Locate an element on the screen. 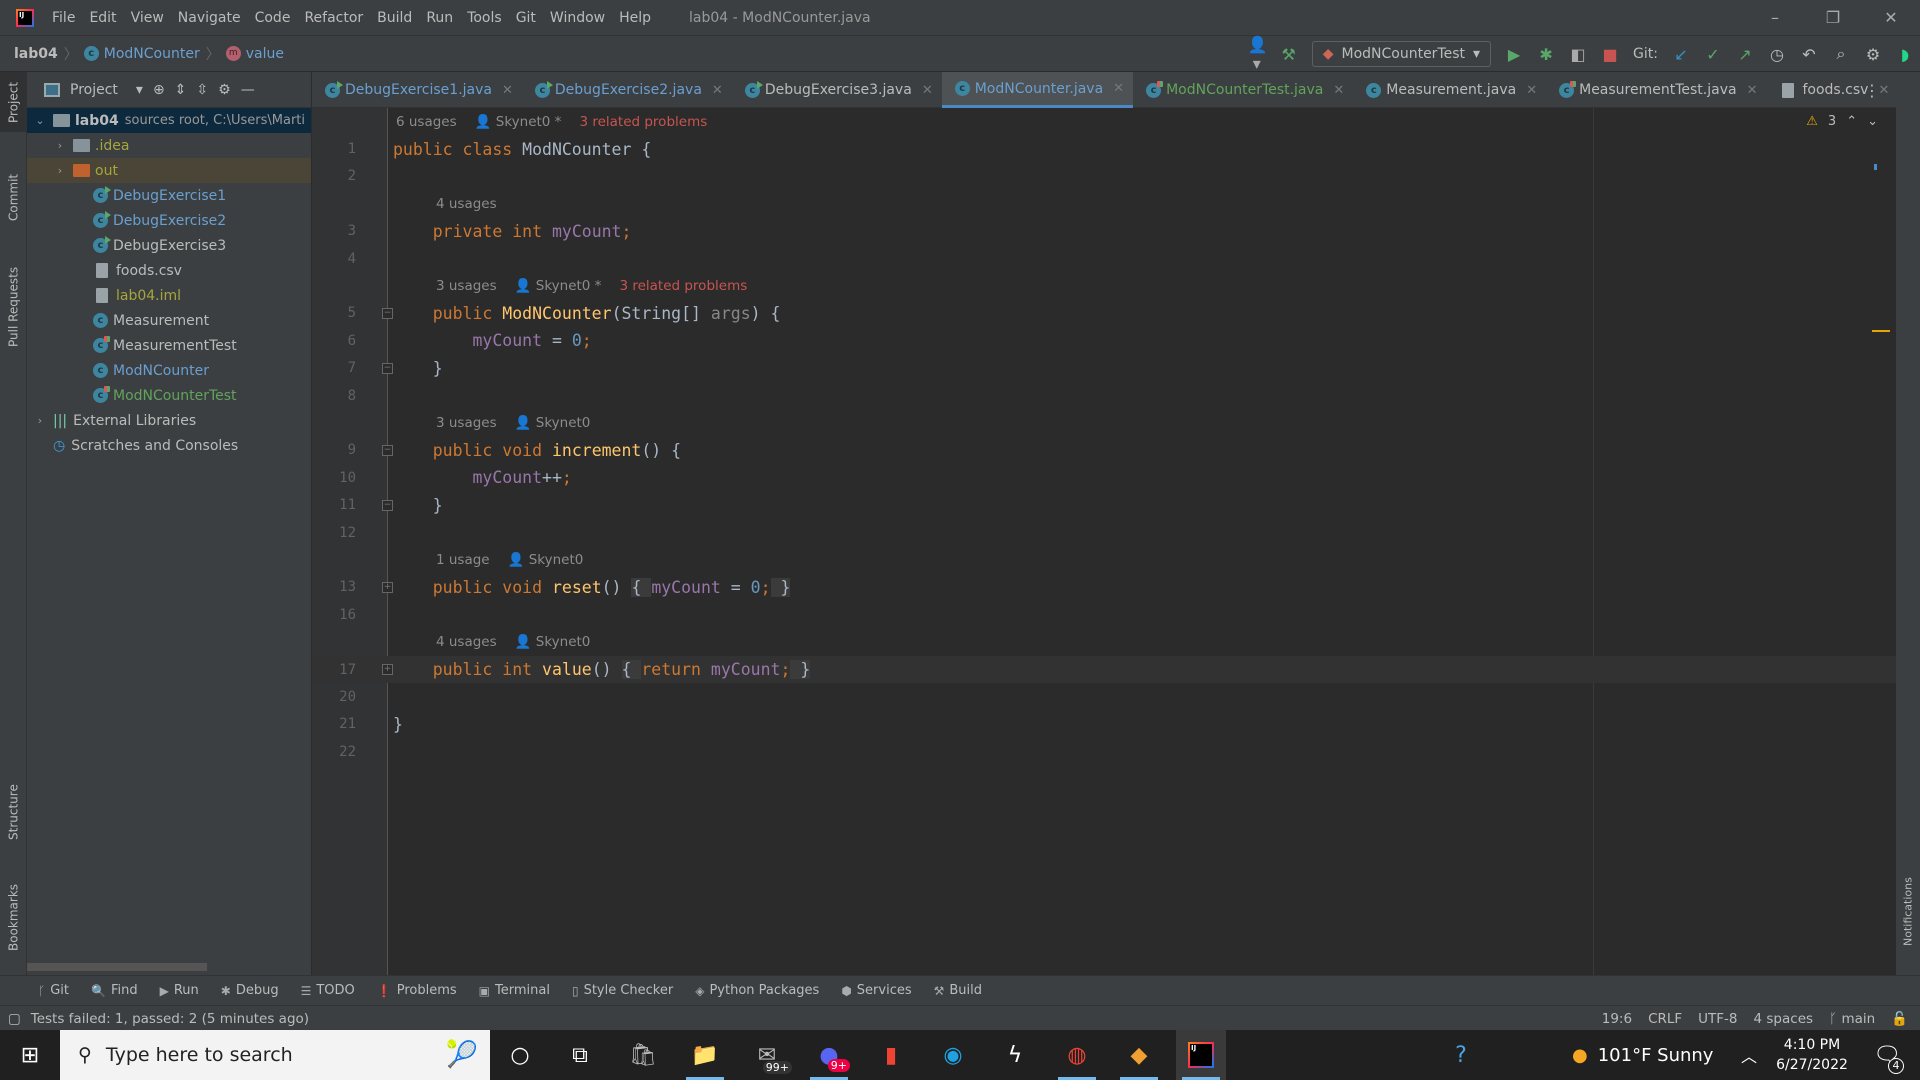 This screenshot has height=1080, width=1920. previous-highlight-icon: ⌃ is located at coordinates (1851, 121).